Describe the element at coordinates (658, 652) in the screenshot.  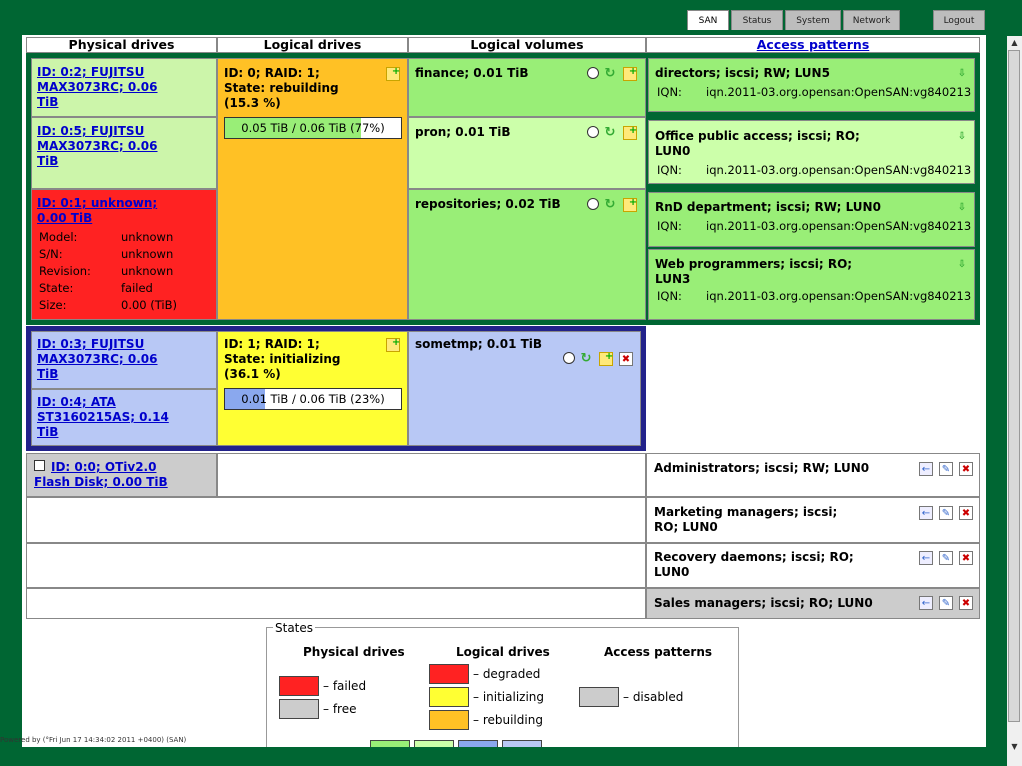
I see `legend-access-title: Access patterns` at that location.